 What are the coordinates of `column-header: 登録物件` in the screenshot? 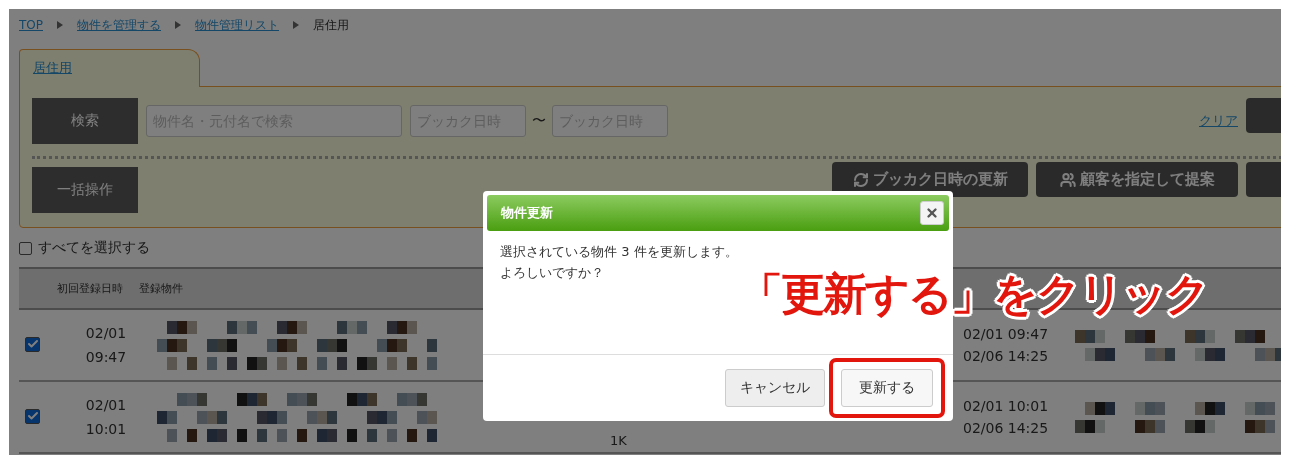 It's located at (161, 288).